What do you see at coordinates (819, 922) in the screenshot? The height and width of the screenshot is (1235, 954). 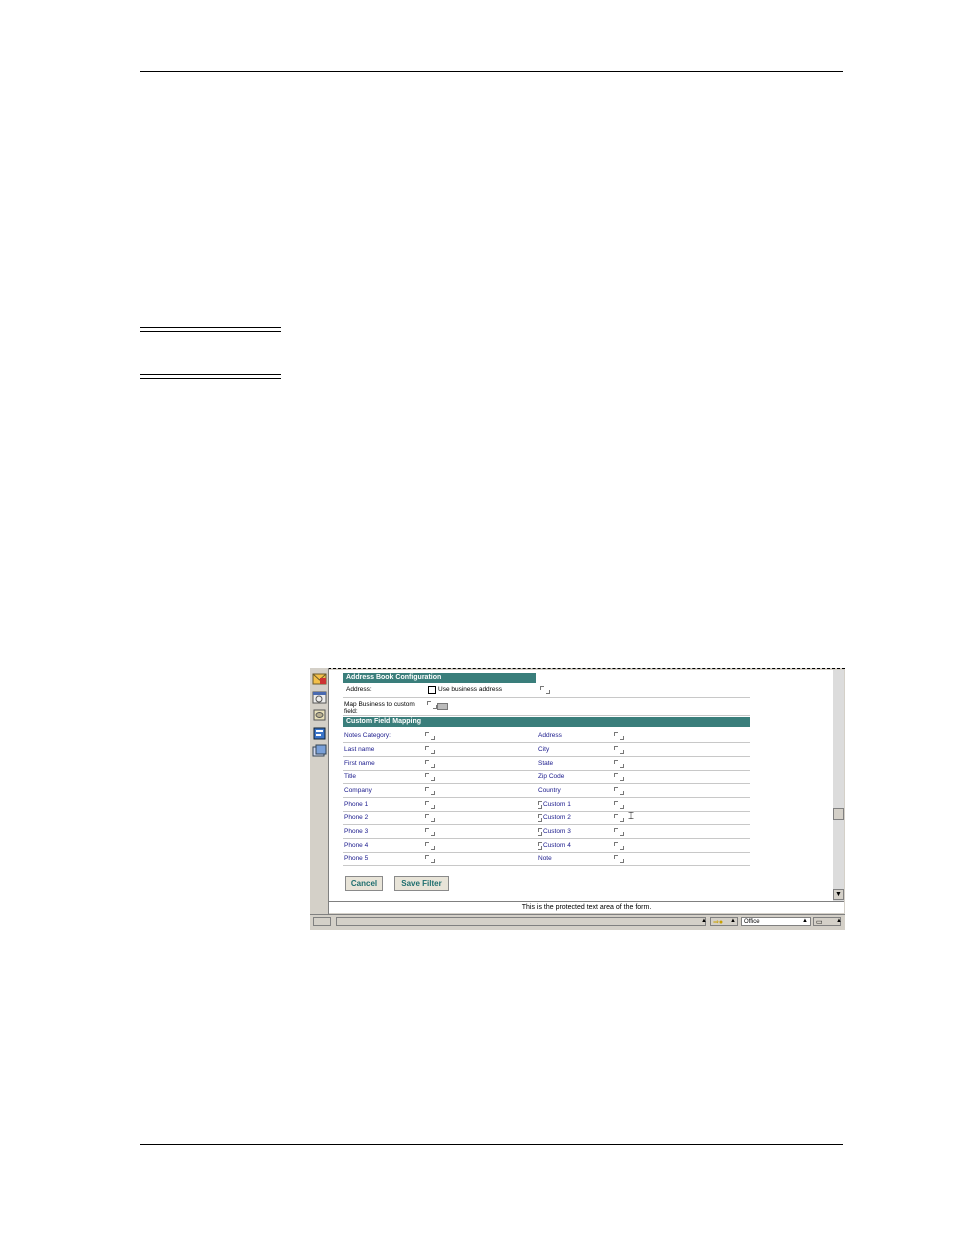 I see `inbox-icon: ▭` at bounding box center [819, 922].